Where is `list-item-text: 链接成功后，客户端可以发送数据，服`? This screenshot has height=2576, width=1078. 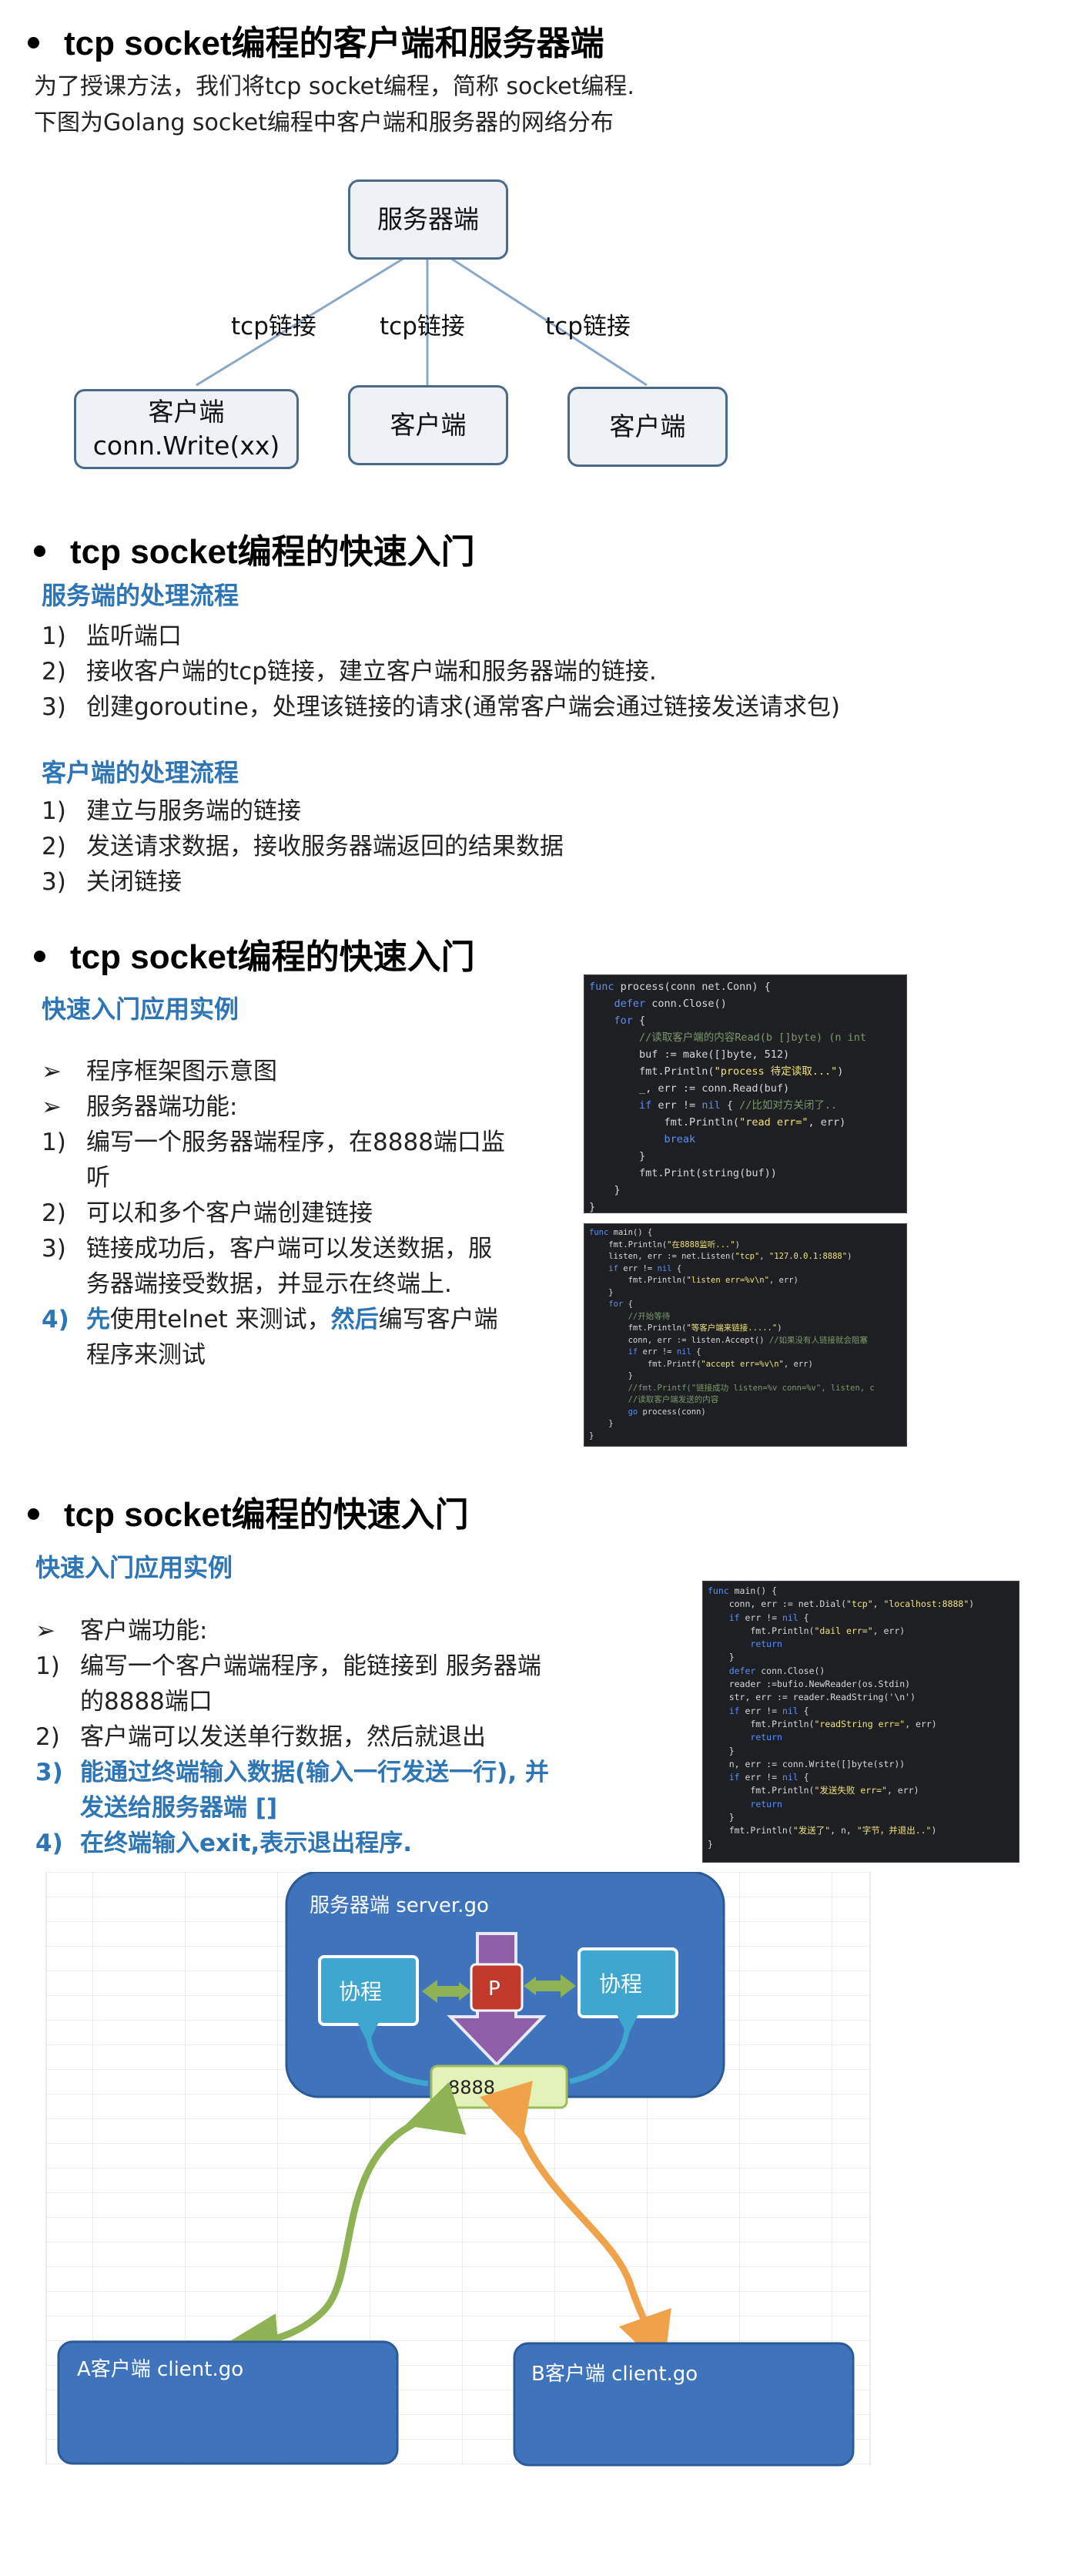
list-item-text: 链接成功后，客户端可以发送数据，服 is located at coordinates (289, 1249).